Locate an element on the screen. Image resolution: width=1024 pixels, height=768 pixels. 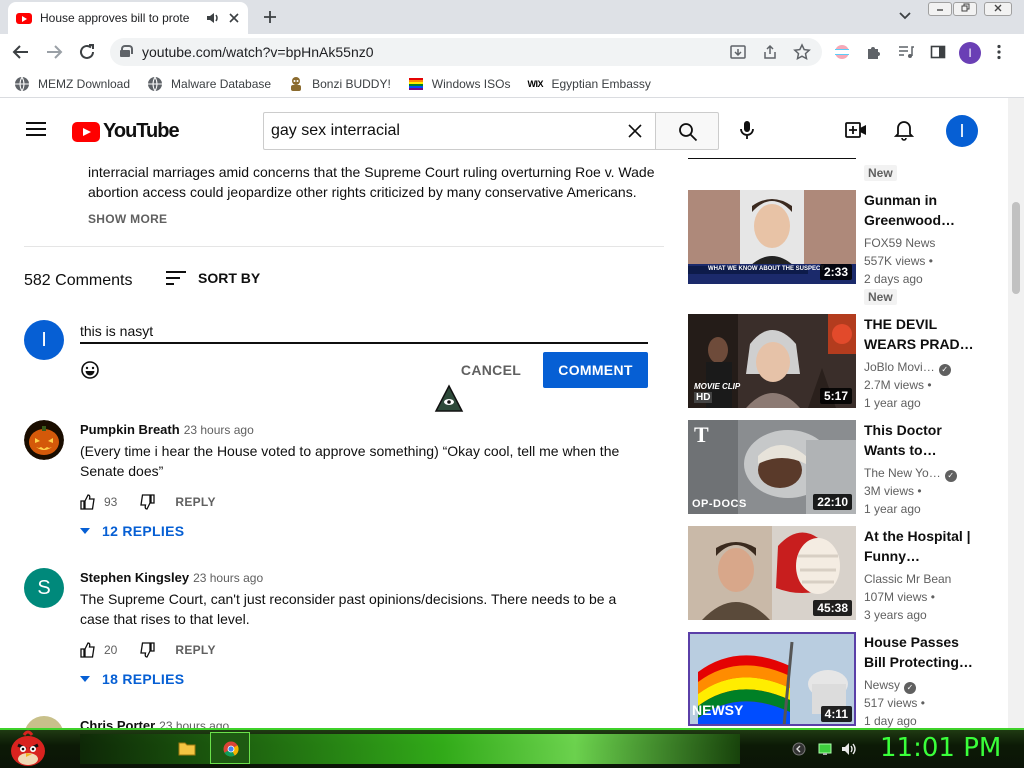
side-panel-icon is located at coordinates (938, 52).